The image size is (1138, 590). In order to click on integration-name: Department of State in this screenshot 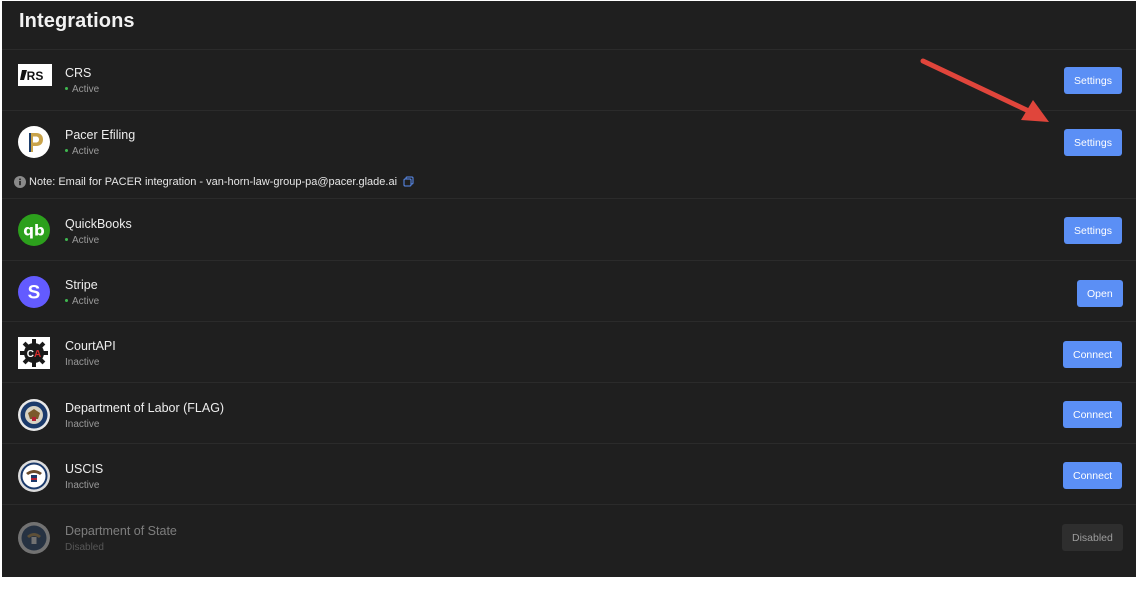, I will do `click(121, 531)`.